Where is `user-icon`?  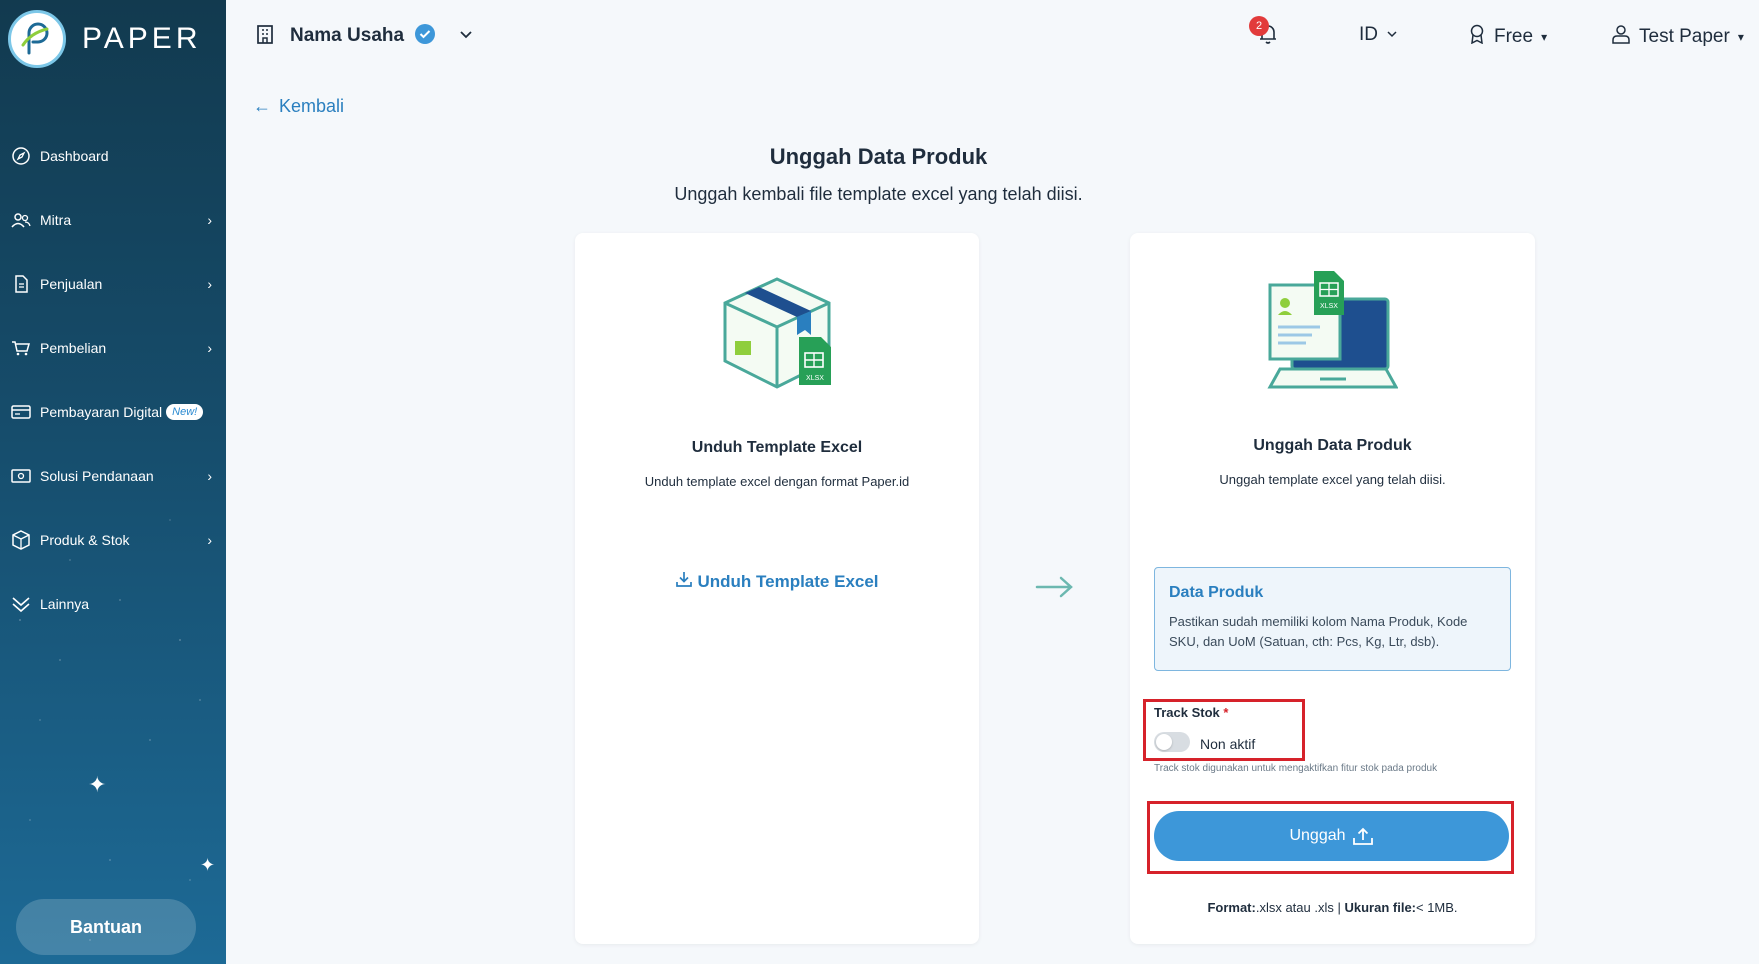
user-icon is located at coordinates (1621, 37).